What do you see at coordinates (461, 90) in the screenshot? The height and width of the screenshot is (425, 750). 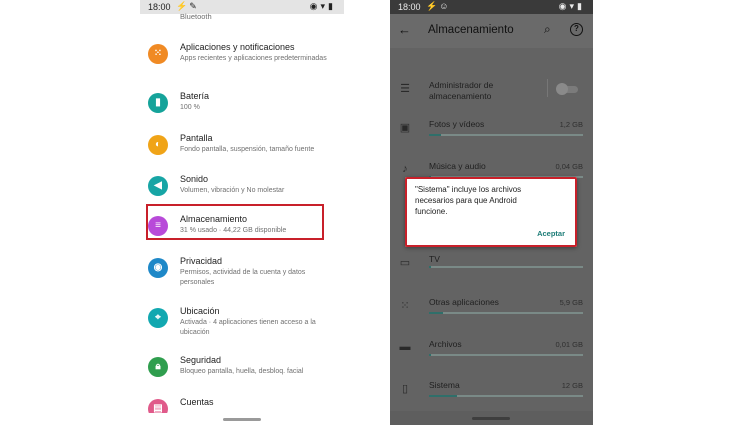 I see `storage-manager-label: Administrador de almacenamiento` at bounding box center [461, 90].